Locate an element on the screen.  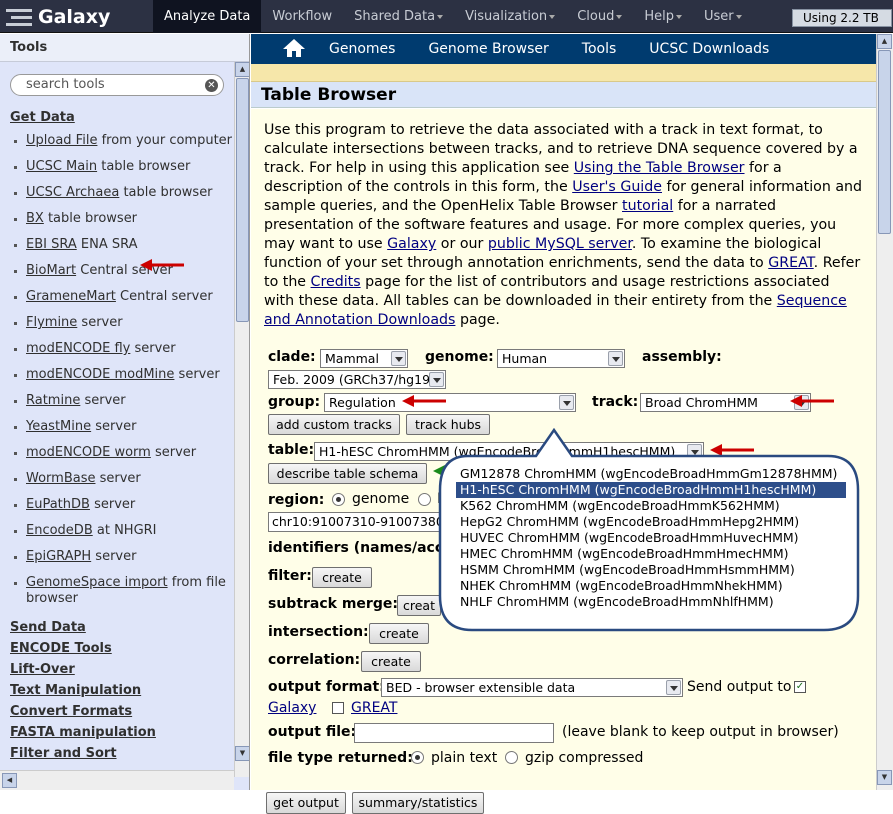
gzip-radio is located at coordinates (511, 757).